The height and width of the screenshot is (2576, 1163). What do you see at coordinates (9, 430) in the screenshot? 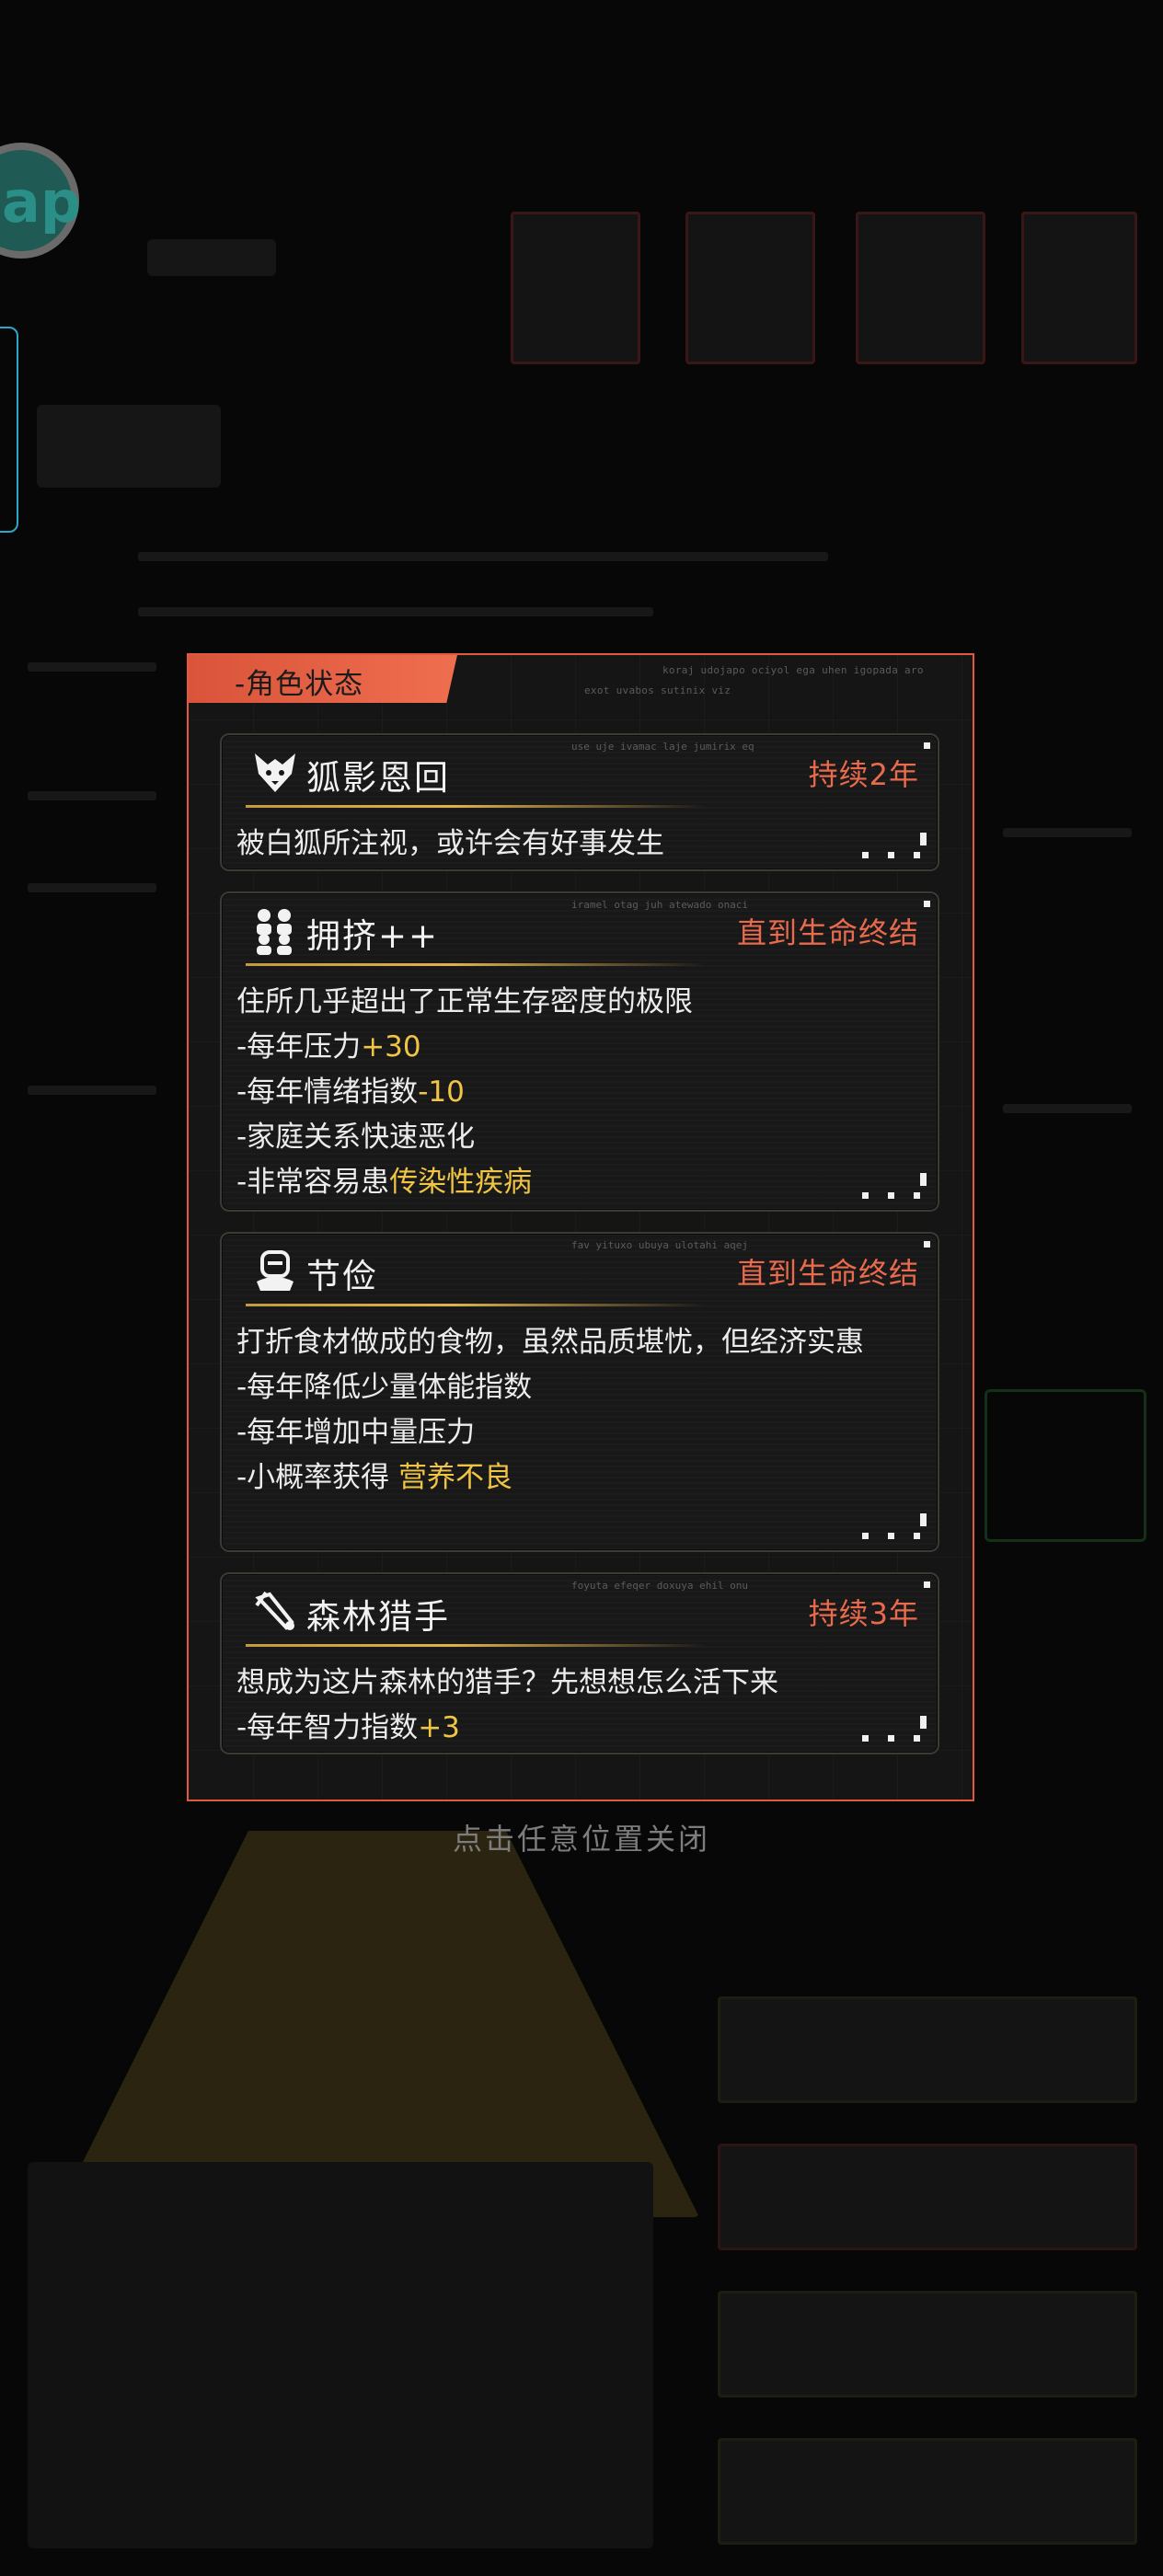
I see `side-panel-edge` at bounding box center [9, 430].